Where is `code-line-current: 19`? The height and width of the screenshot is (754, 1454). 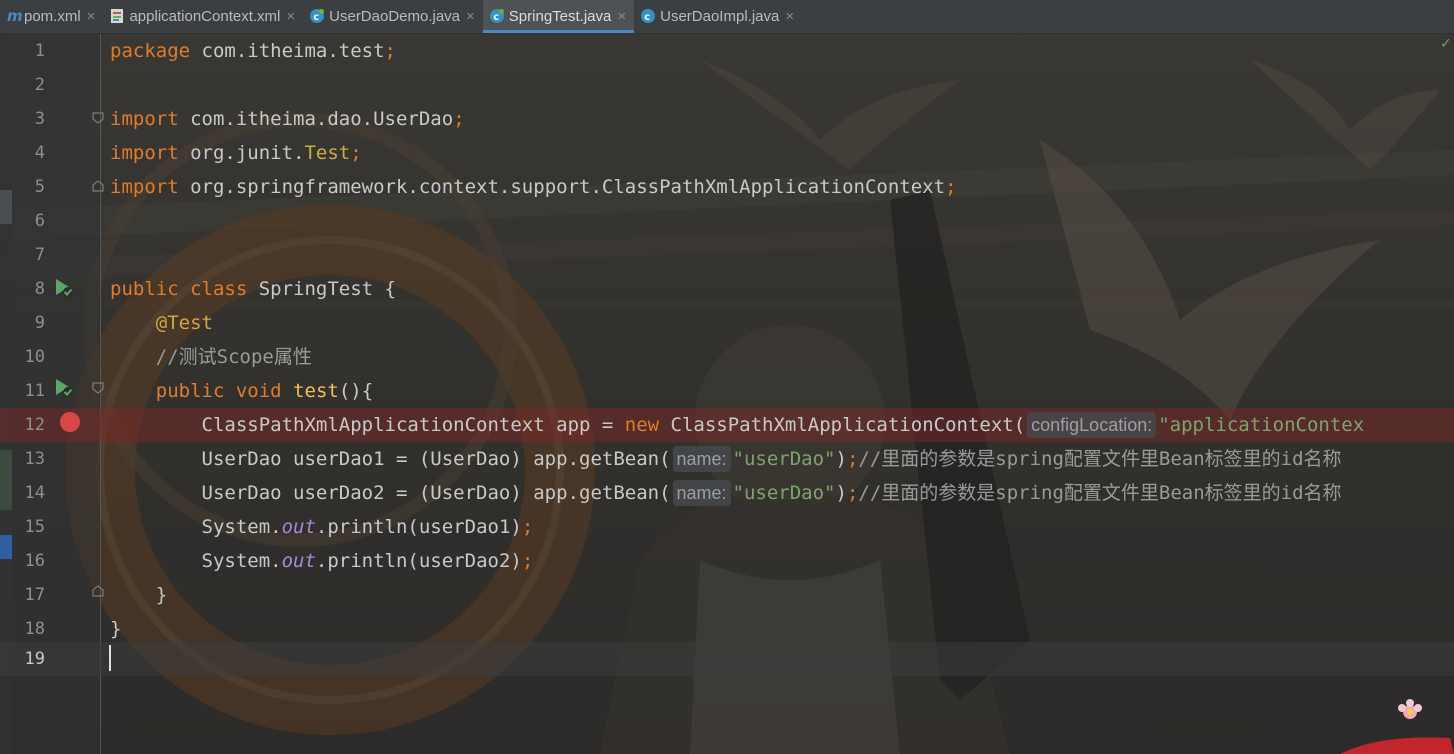
code-line-current: 19 is located at coordinates (727, 659).